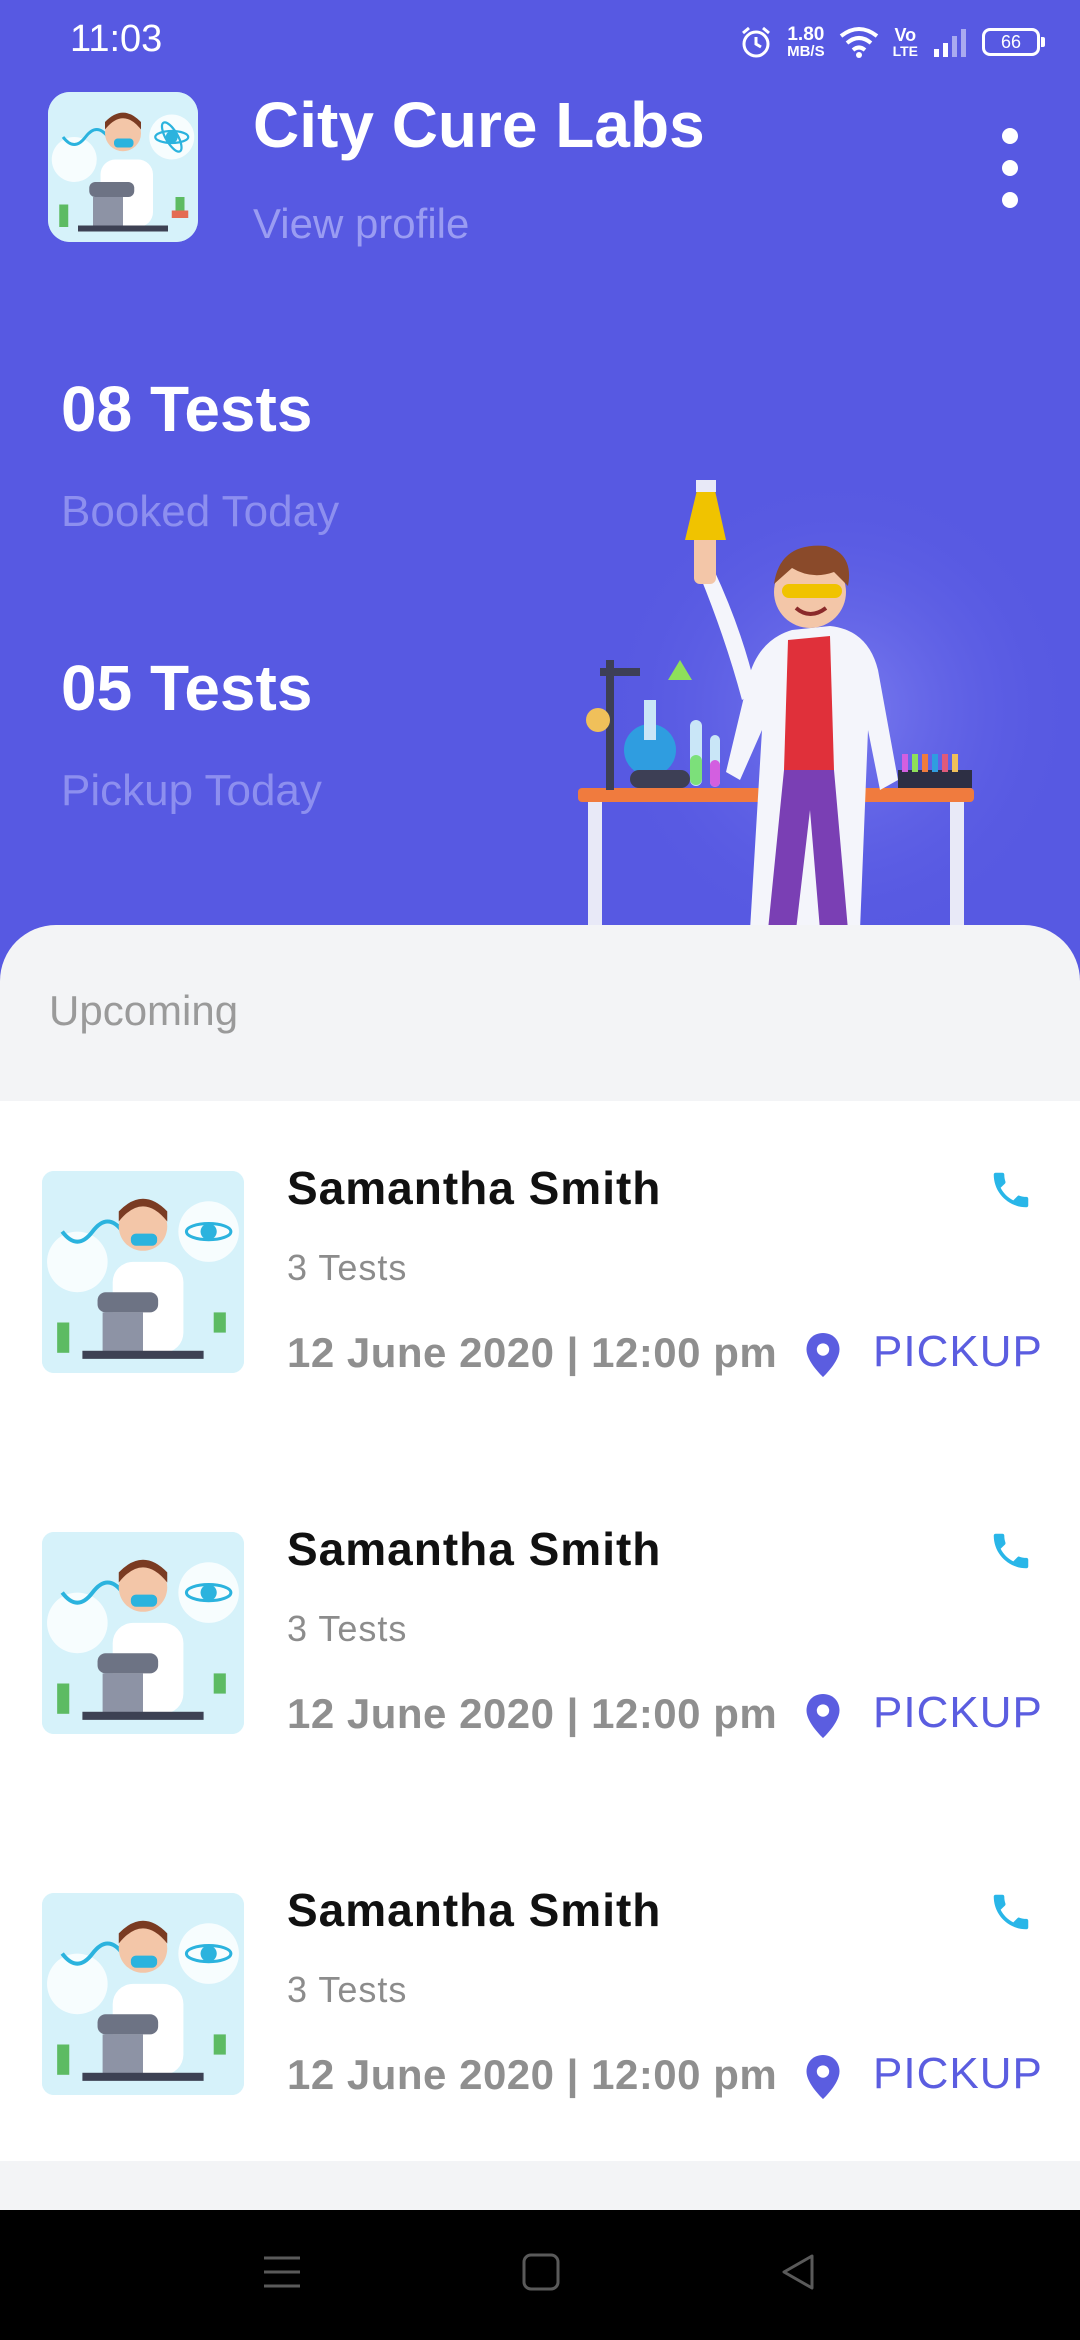 This screenshot has height=2340, width=1080. I want to click on back-icon, so click(798, 2272).